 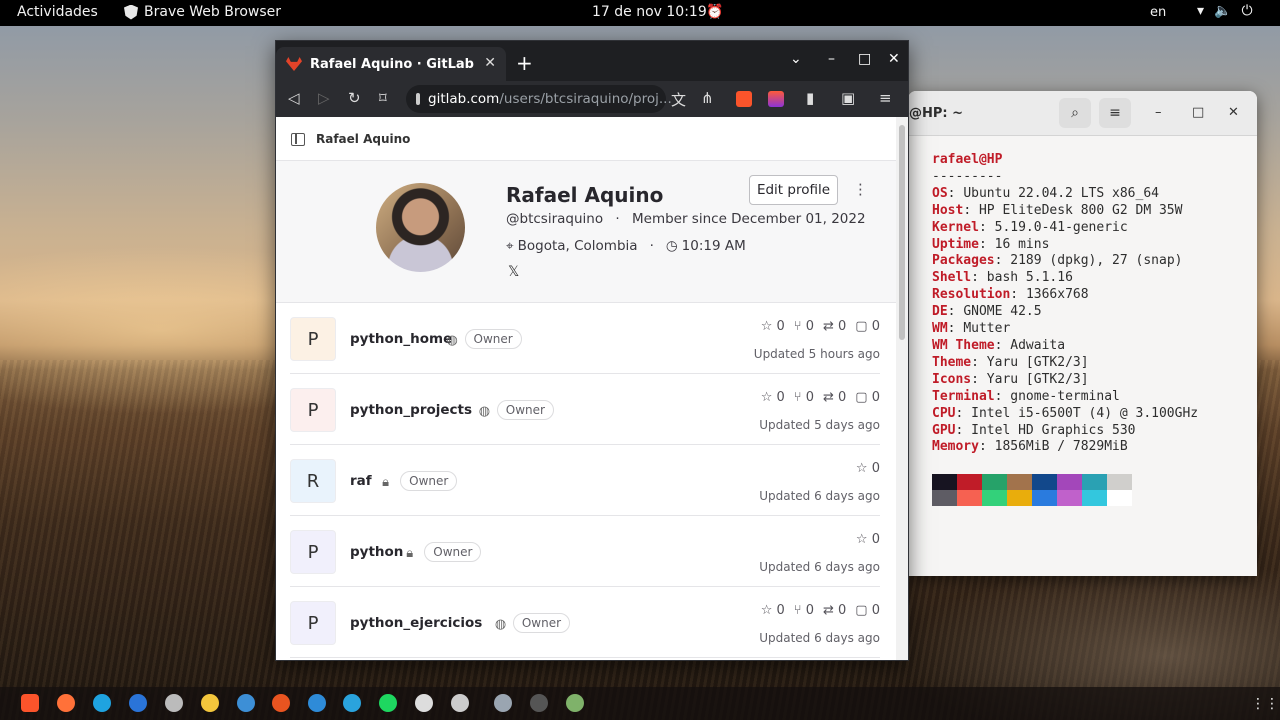 What do you see at coordinates (424, 703) in the screenshot?
I see `inkscape-icon` at bounding box center [424, 703].